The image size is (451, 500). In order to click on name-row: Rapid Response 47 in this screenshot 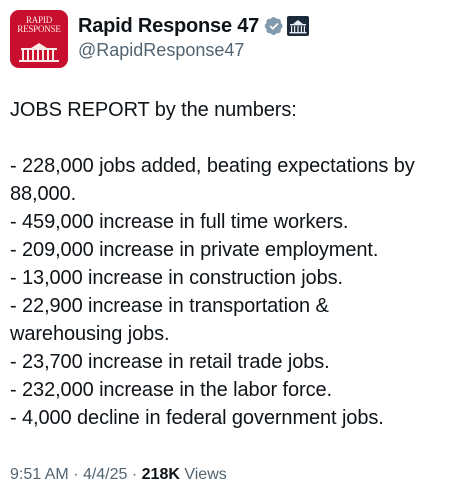, I will do `click(194, 26)`.